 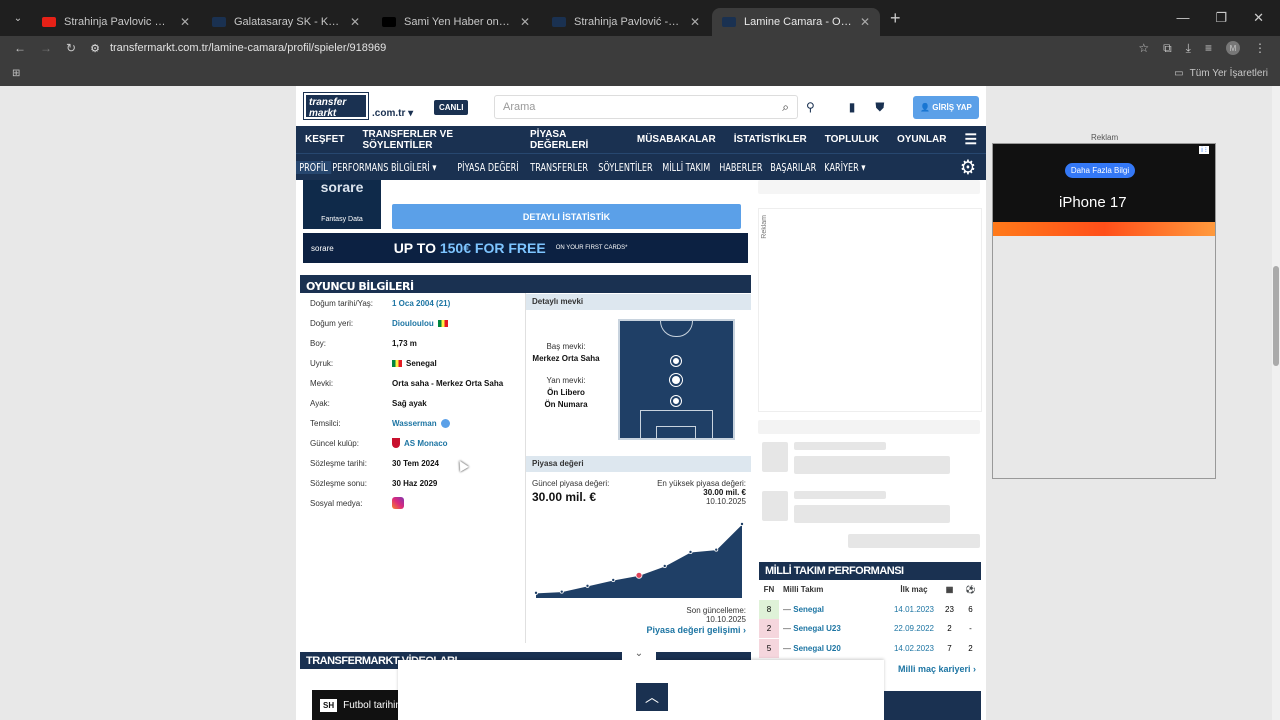 What do you see at coordinates (686, 167) in the screenshot?
I see `subnav-item: MİLLİ TAKIM` at bounding box center [686, 167].